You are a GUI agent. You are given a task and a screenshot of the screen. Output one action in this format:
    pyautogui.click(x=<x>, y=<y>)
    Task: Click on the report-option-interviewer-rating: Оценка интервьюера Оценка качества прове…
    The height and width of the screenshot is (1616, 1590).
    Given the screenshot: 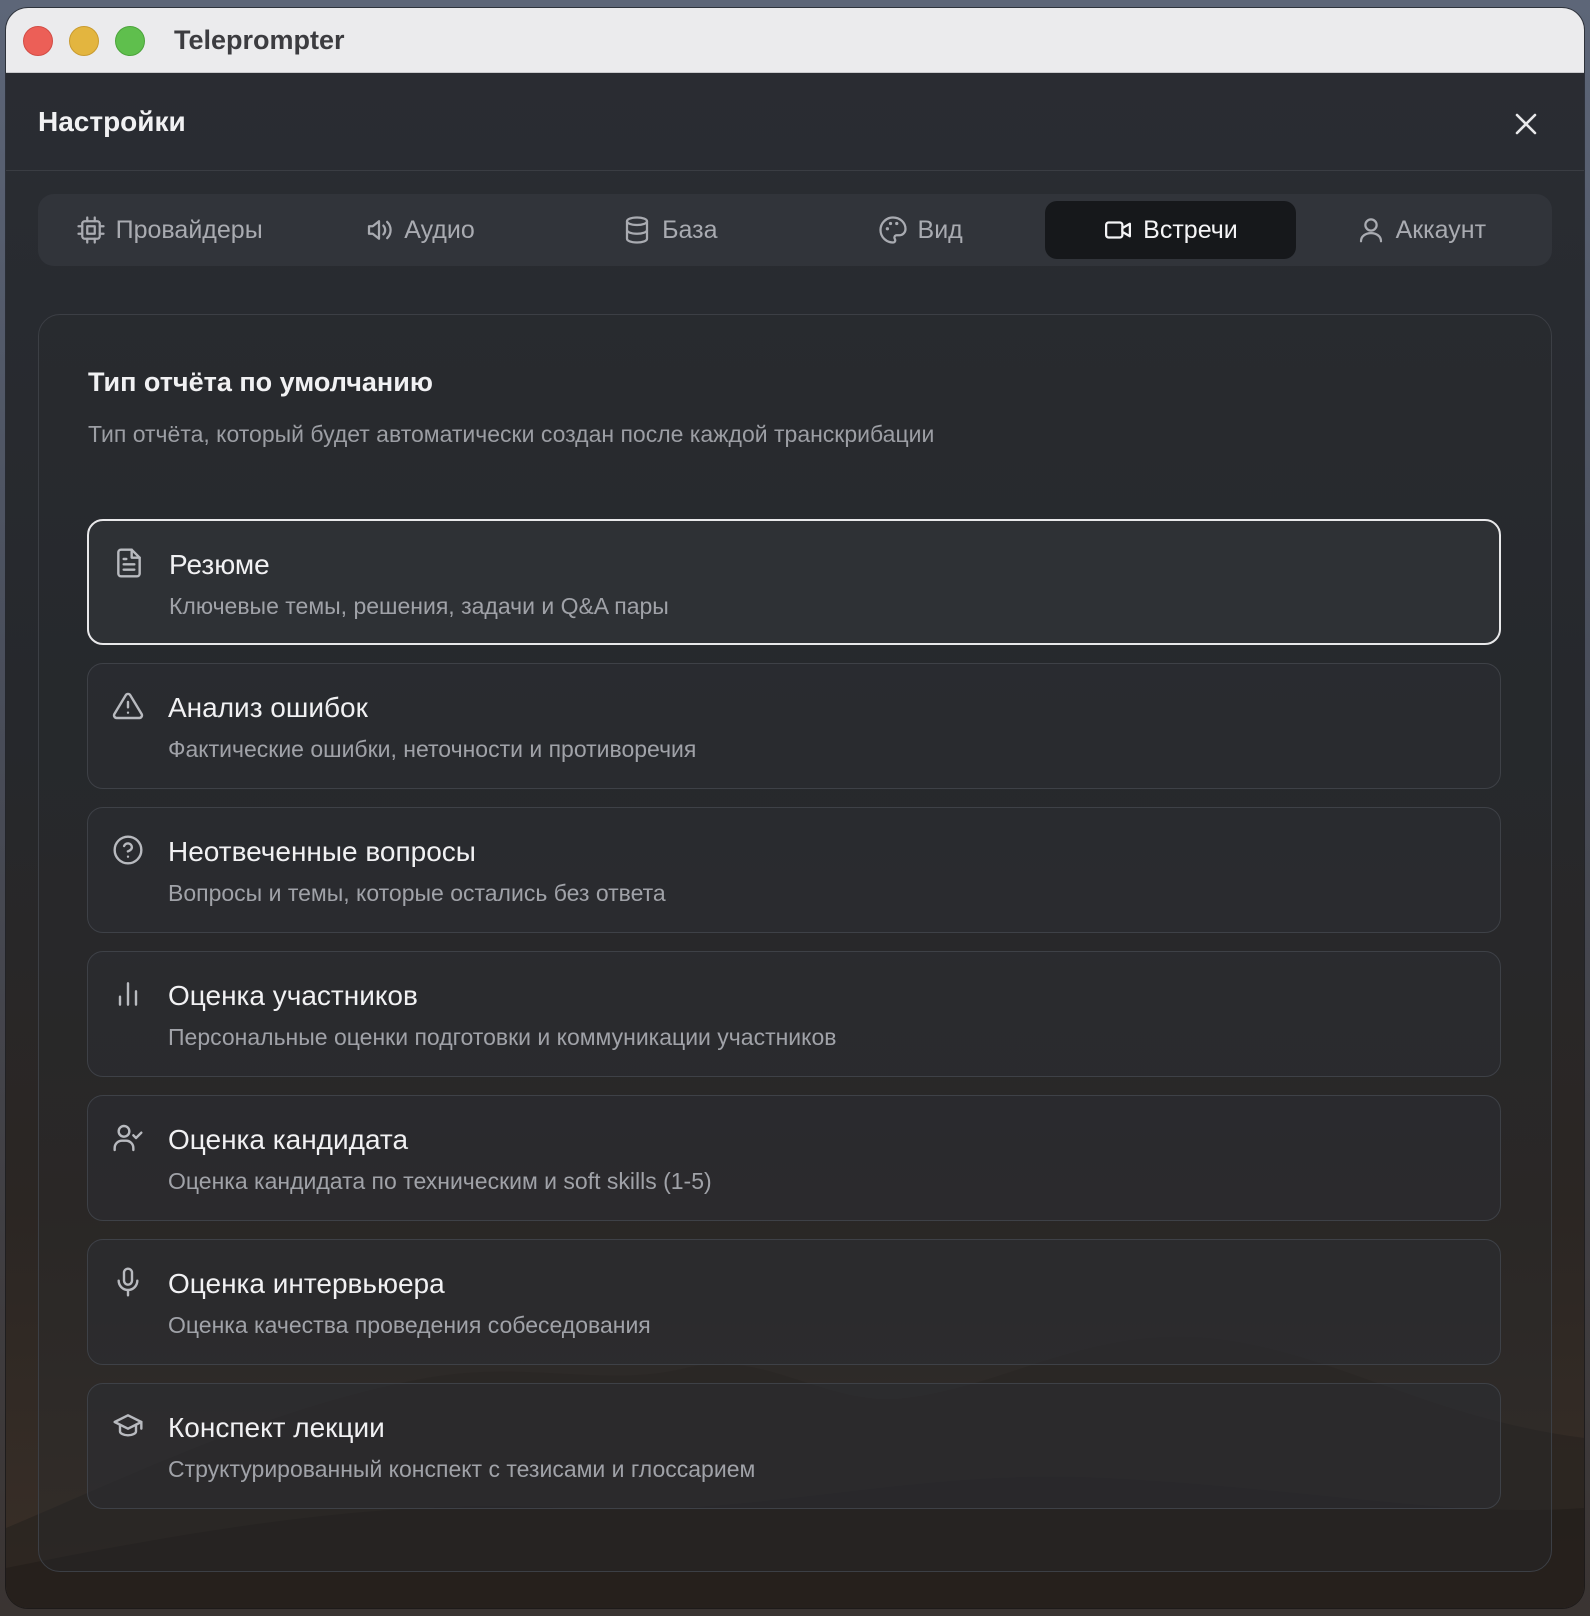 What is the action you would take?
    pyautogui.click(x=794, y=1302)
    